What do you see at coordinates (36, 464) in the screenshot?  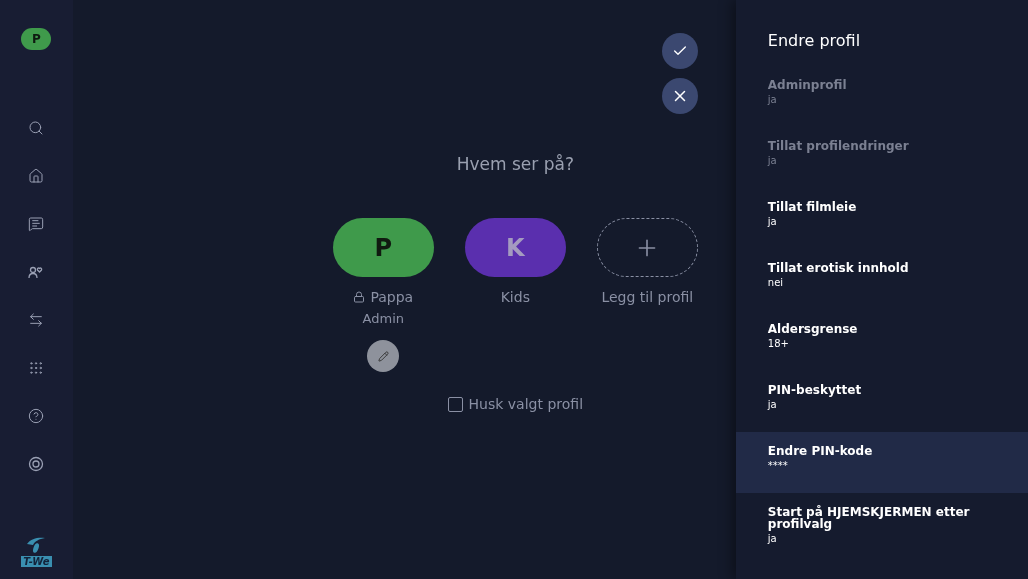 I see `settings-icon` at bounding box center [36, 464].